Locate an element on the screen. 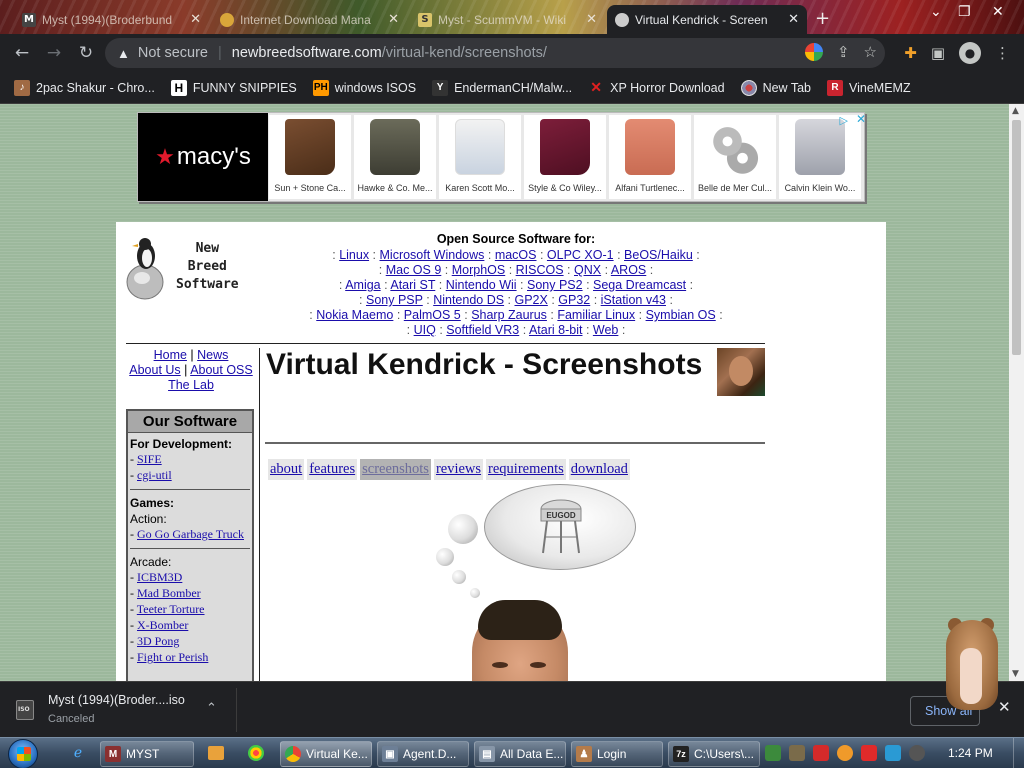 This screenshot has width=1024, height=768. paint-icon is located at coordinates (256, 753).